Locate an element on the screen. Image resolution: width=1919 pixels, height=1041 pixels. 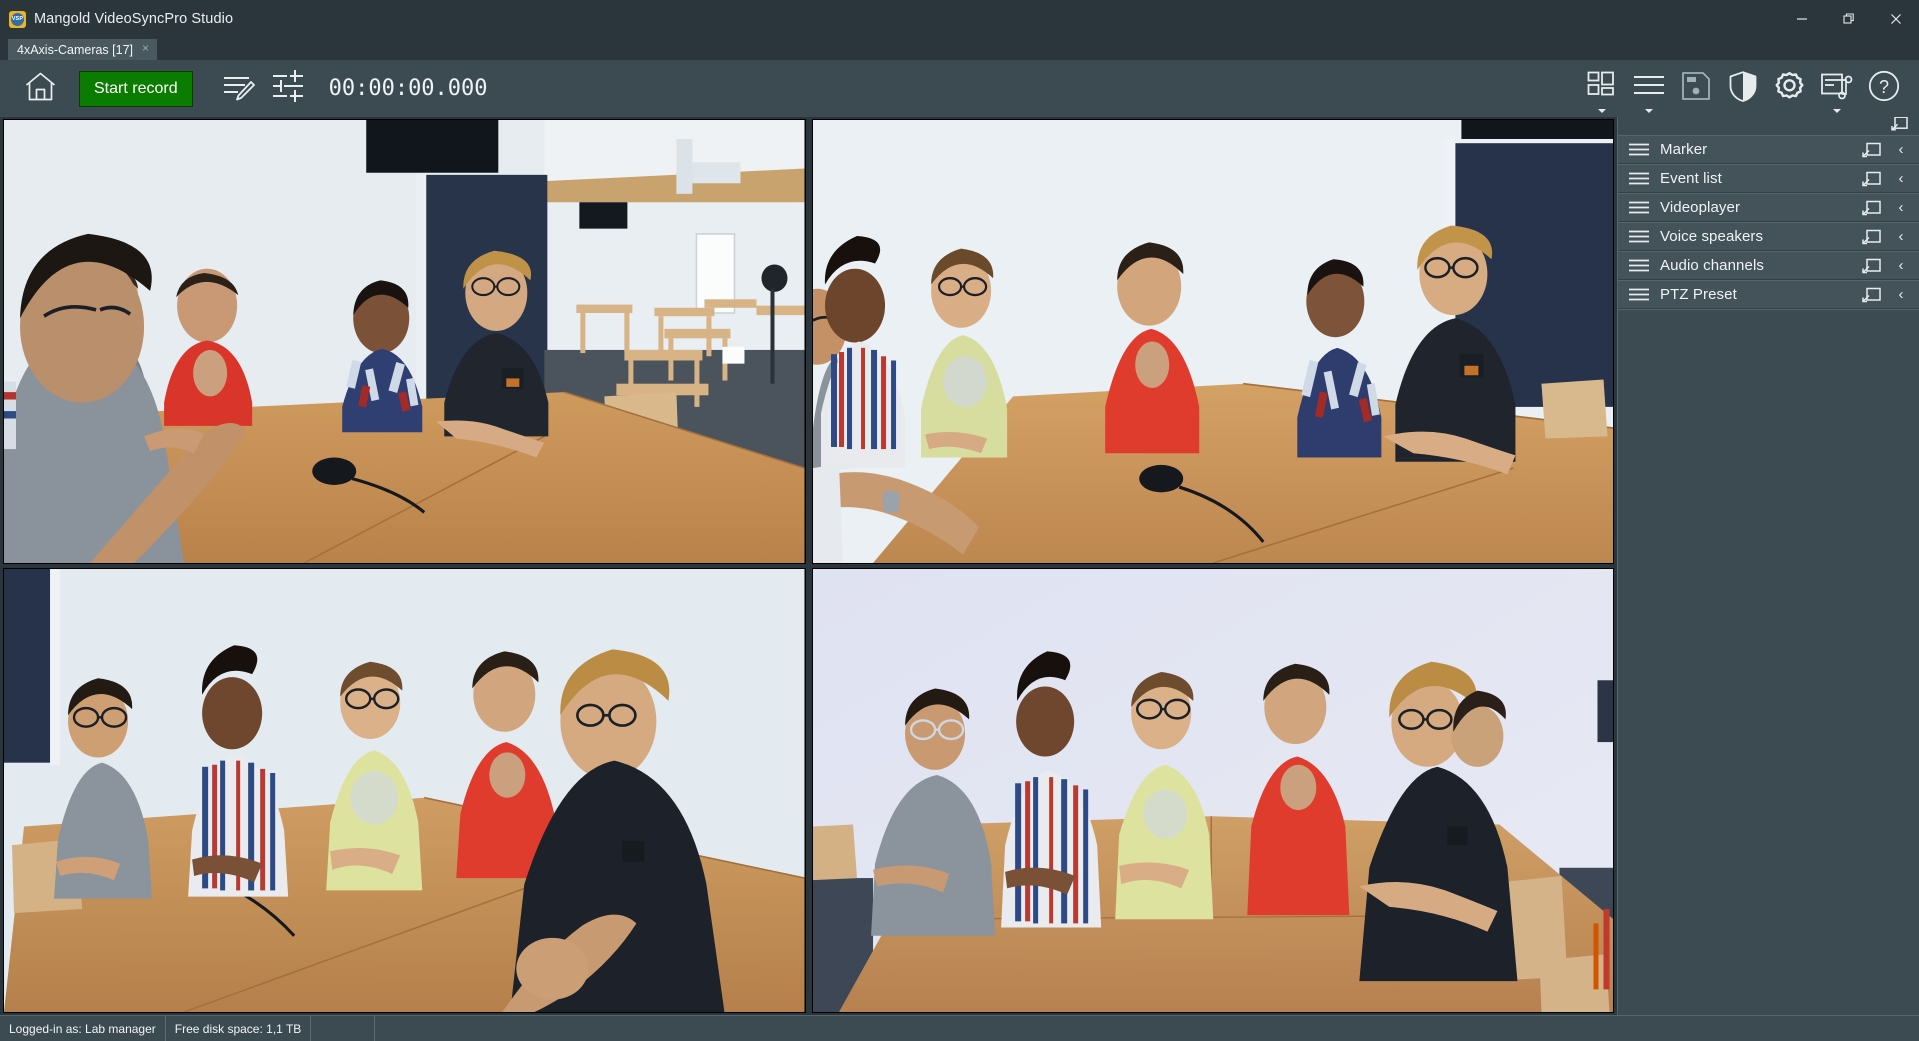
settings-button is located at coordinates (1789, 89).